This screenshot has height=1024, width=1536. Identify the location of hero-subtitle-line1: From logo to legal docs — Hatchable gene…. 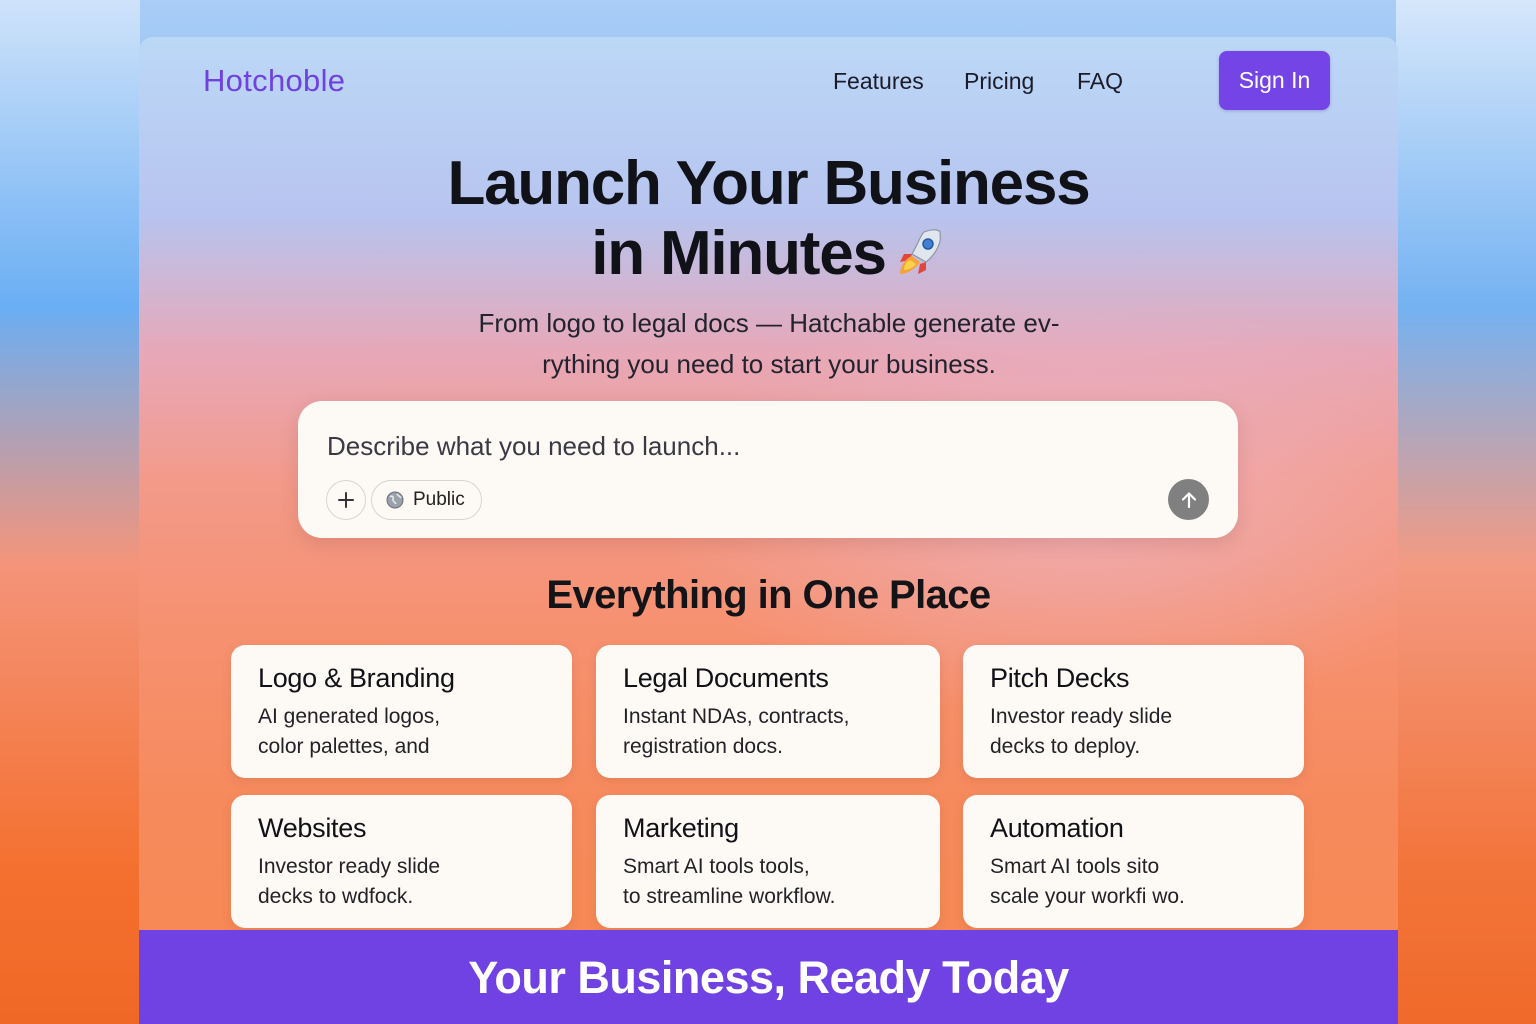
(769, 323).